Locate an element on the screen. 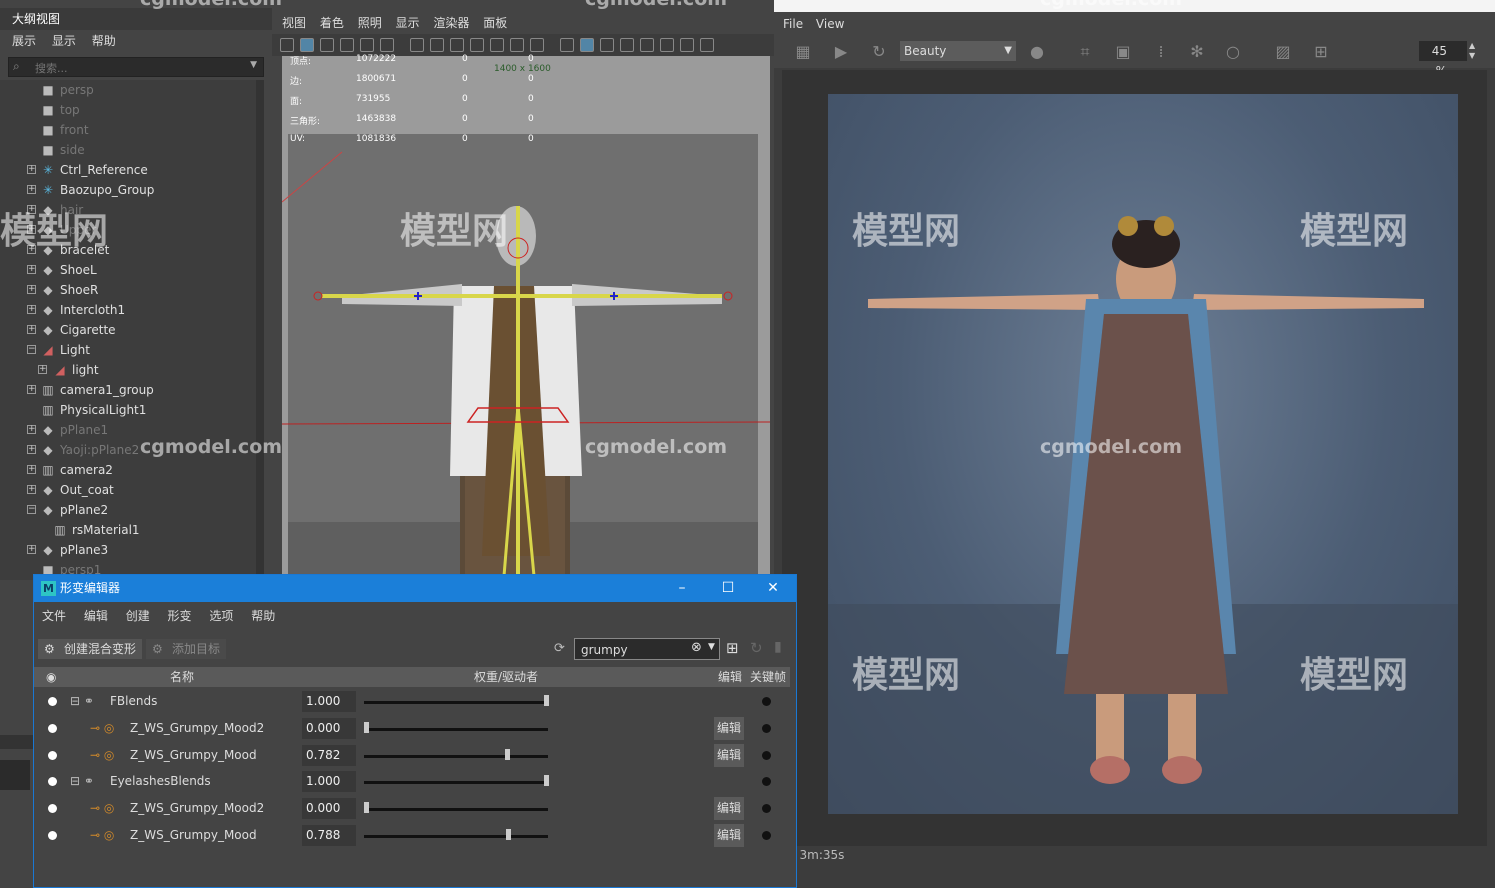 This screenshot has width=1495, height=888. menu-display: 显示 is located at coordinates (64, 41).